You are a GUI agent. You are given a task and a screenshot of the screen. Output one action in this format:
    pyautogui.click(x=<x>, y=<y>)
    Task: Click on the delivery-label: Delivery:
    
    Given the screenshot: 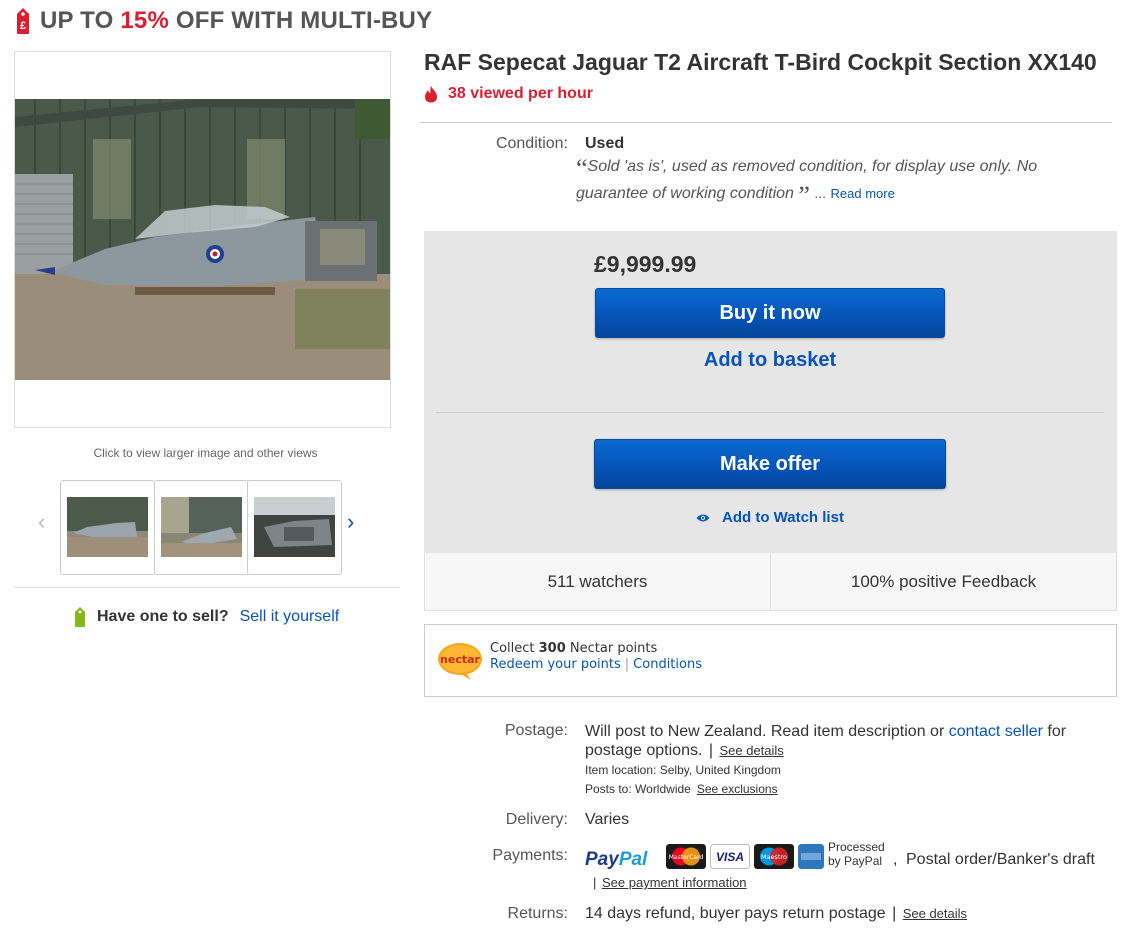 What is the action you would take?
    pyautogui.click(x=536, y=819)
    